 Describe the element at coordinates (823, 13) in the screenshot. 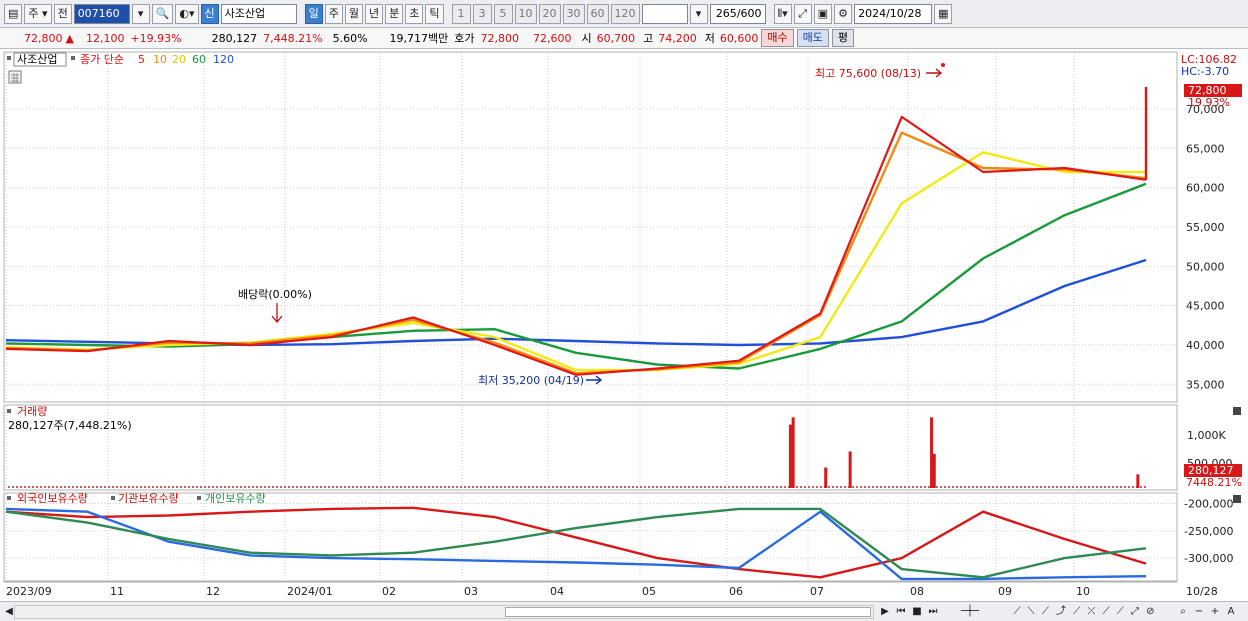

I see `save-icon: ▣` at that location.